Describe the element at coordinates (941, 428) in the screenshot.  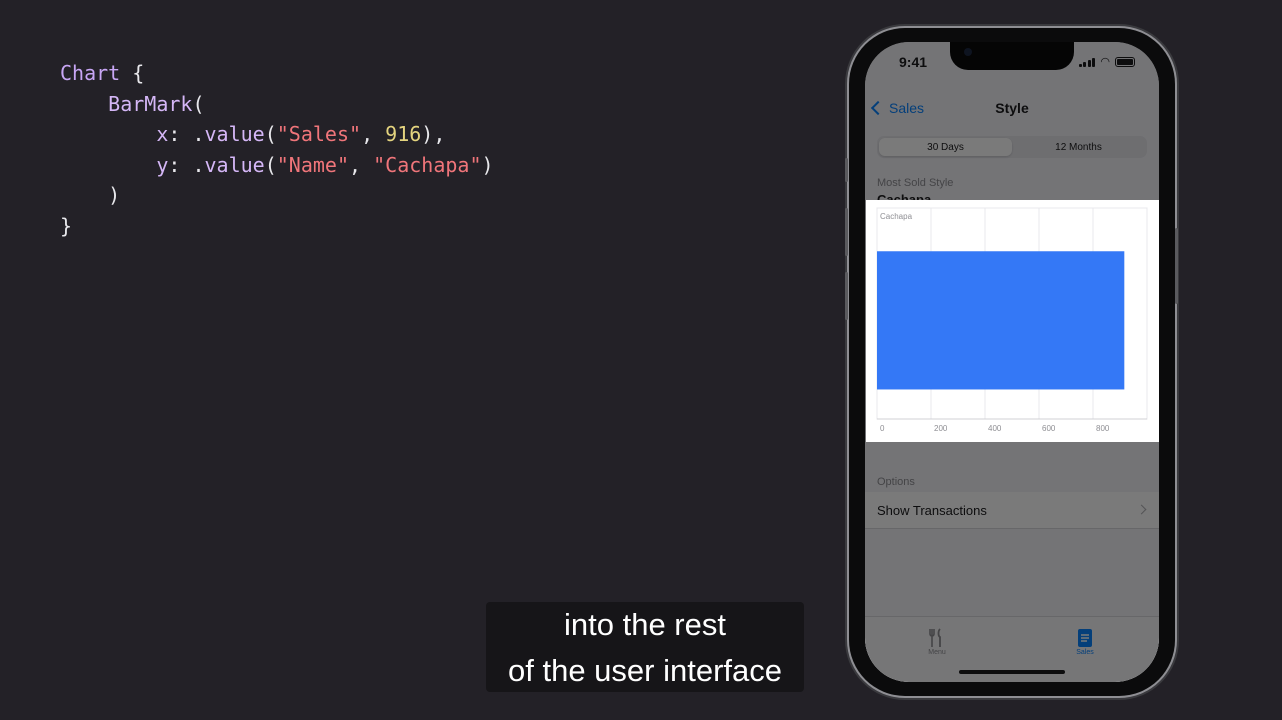
I see `x-tick-label: 200` at that location.